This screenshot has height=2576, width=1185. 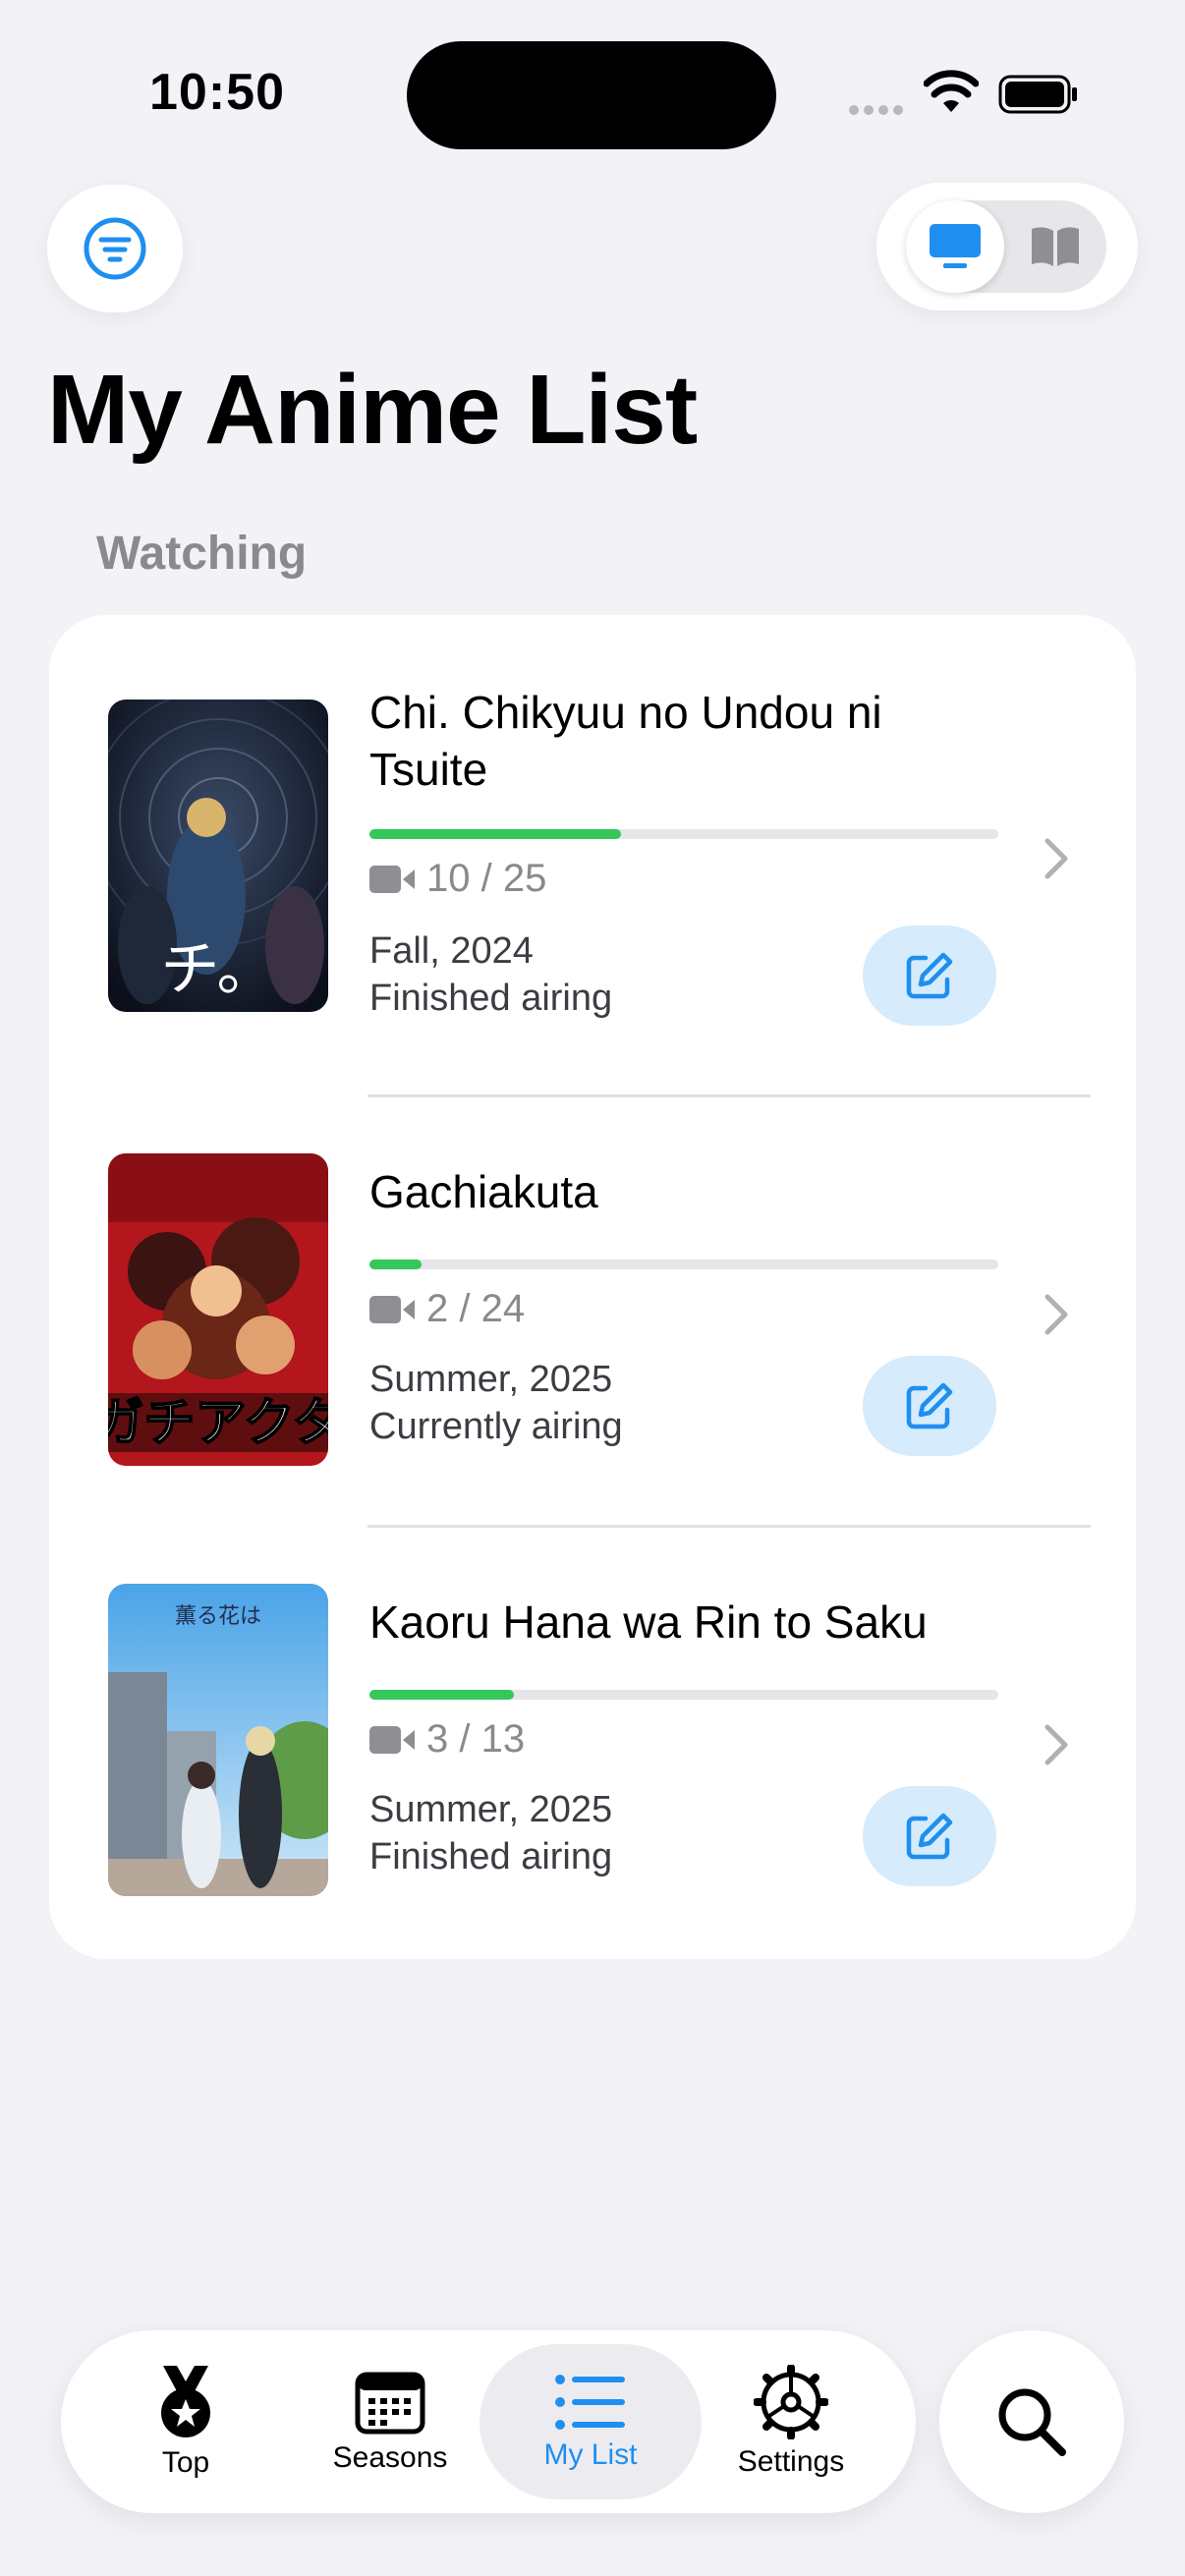 What do you see at coordinates (452, 951) in the screenshot?
I see `season-text: Fall, 2024` at bounding box center [452, 951].